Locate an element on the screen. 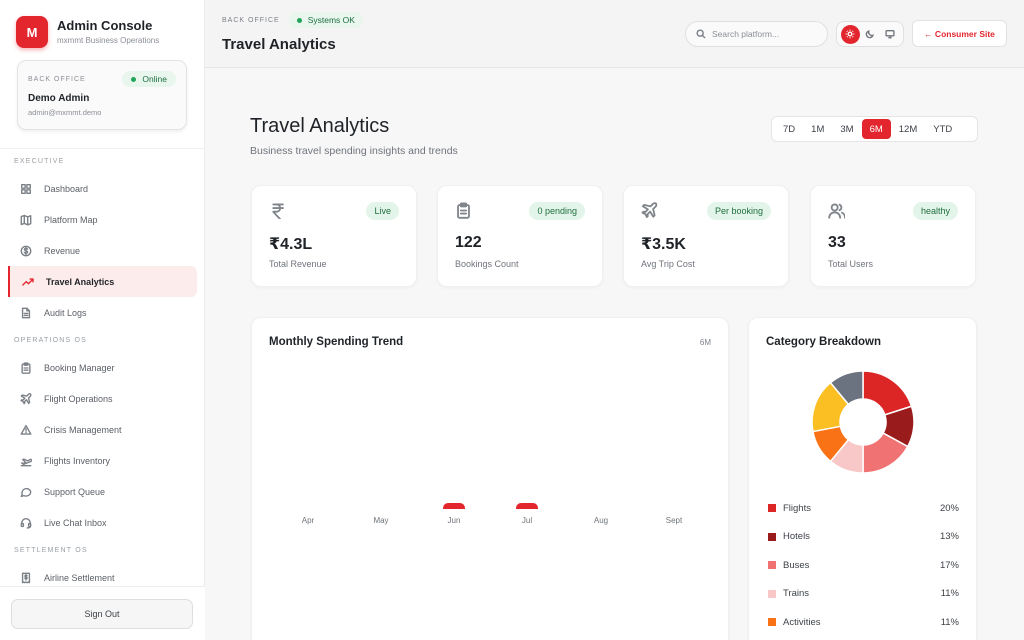  online-status-badge: Online is located at coordinates (149, 79).